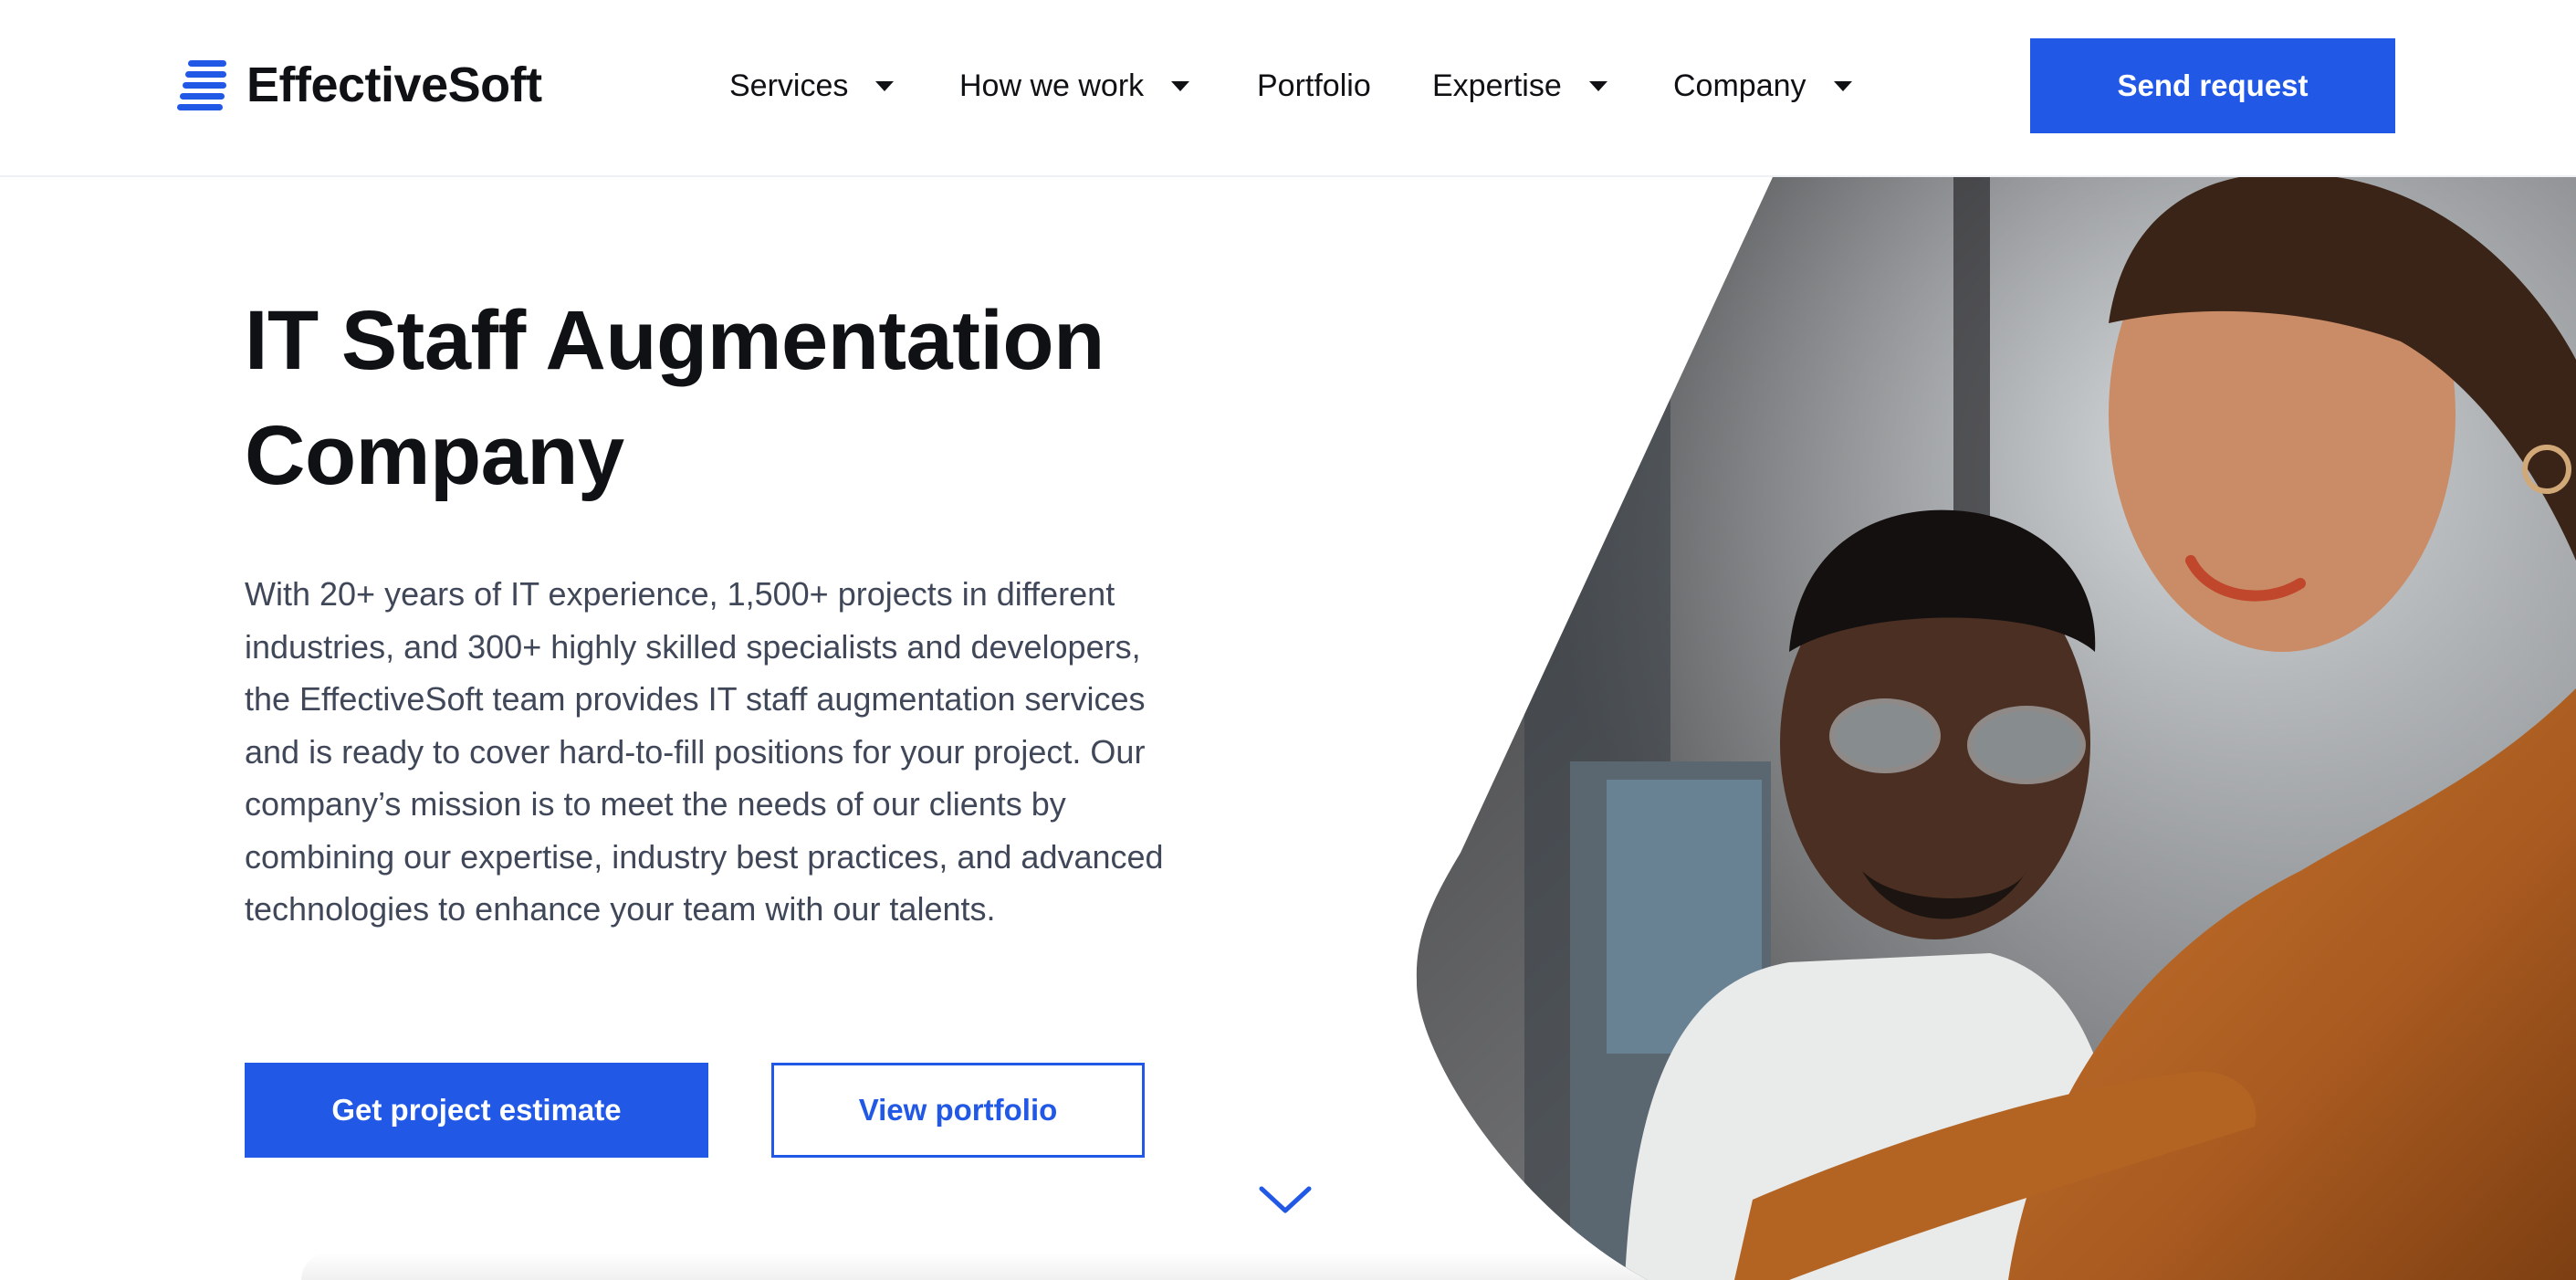 This screenshot has width=2576, height=1280. I want to click on nav-services: Services, so click(812, 86).